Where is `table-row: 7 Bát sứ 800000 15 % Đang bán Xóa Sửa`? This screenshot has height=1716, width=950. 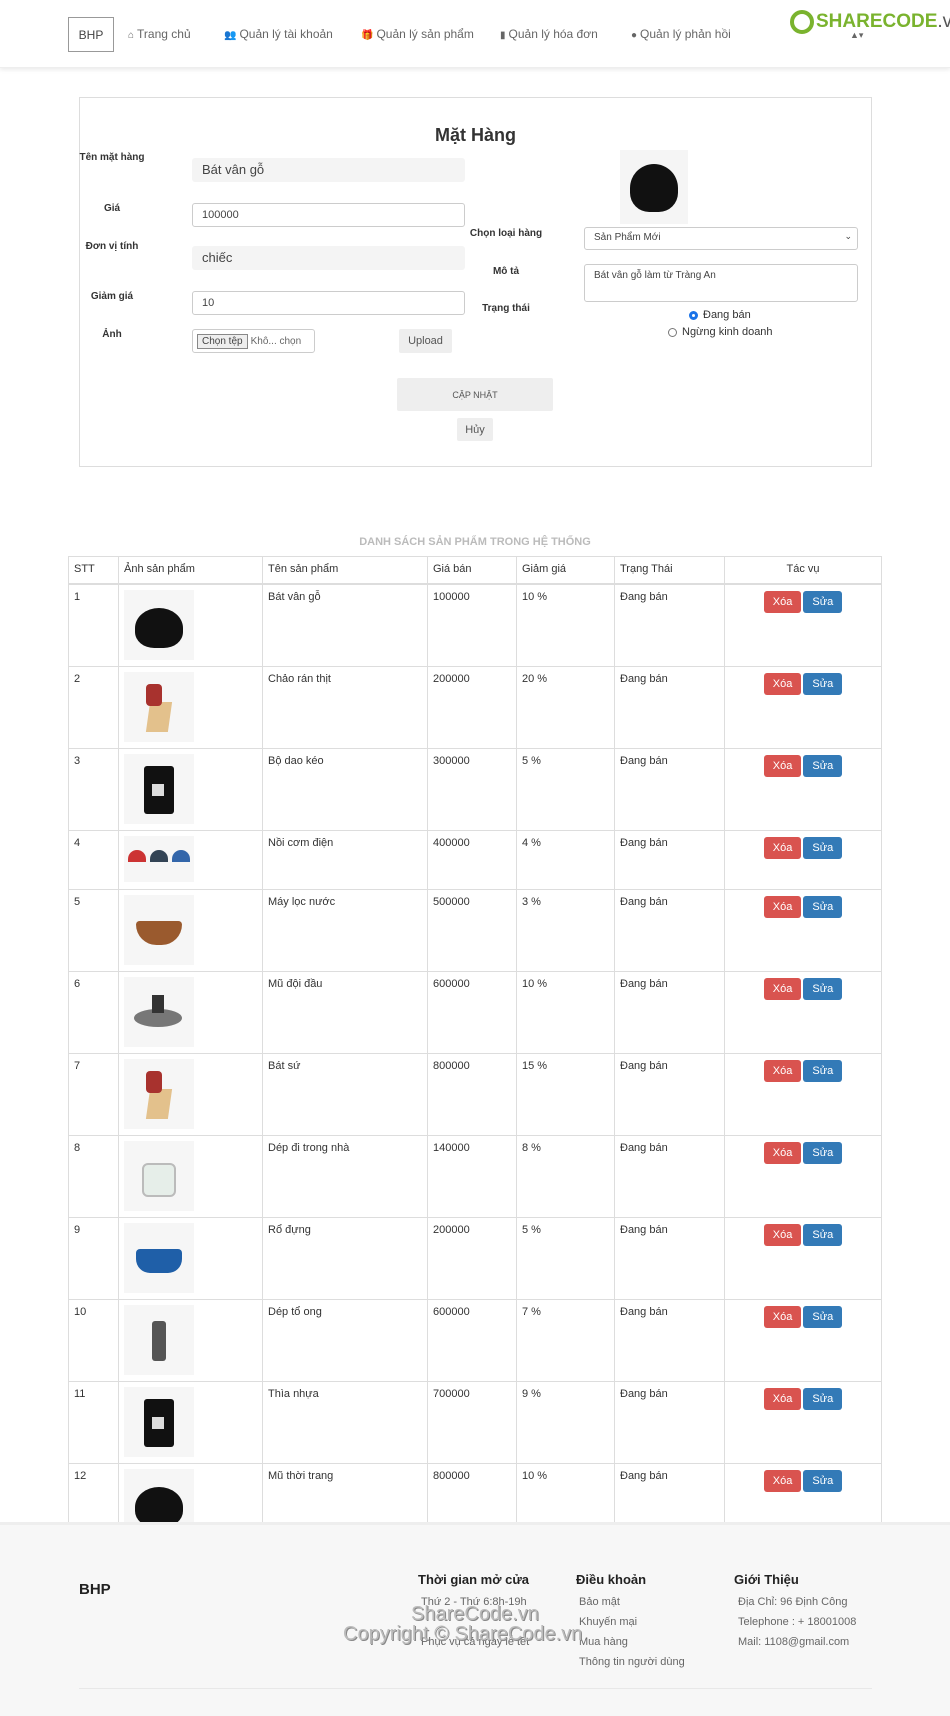 table-row: 7 Bát sứ 800000 15 % Đang bán Xóa Sửa is located at coordinates (475, 1094).